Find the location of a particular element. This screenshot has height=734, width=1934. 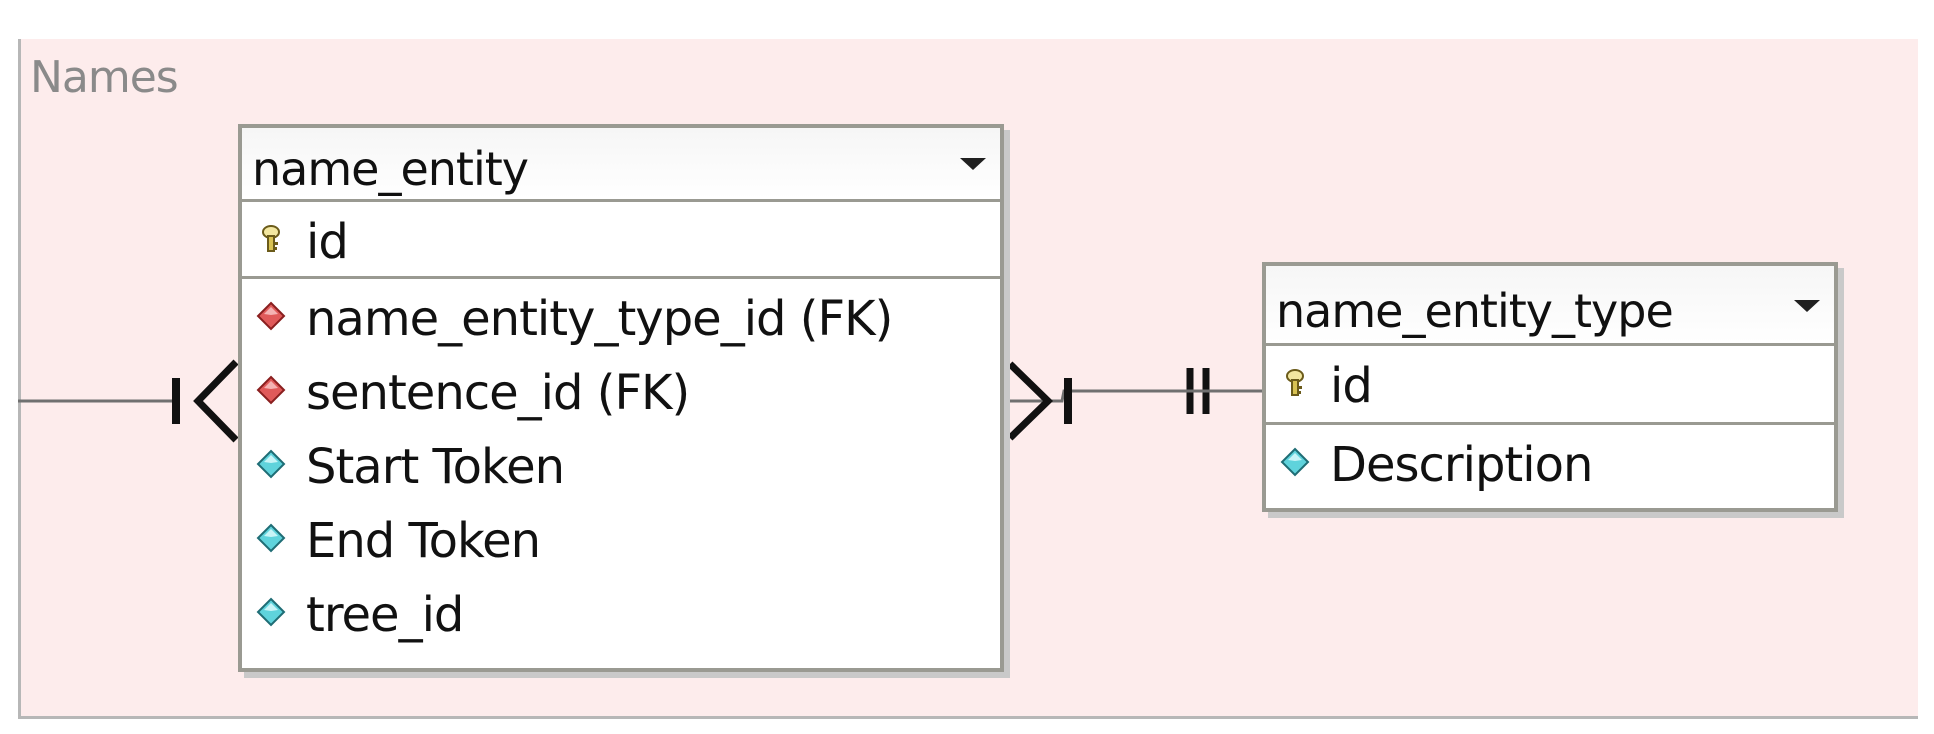

table-title: name_entity is located at coordinates (390, 169).